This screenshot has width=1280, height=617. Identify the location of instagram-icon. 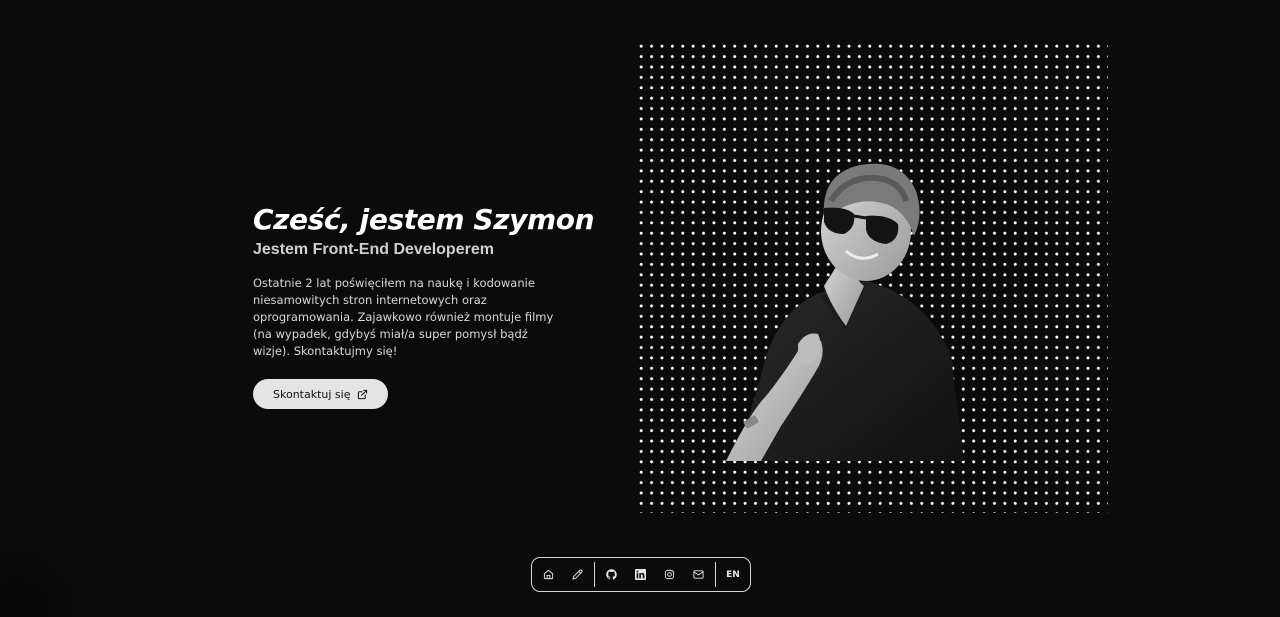
(669, 574).